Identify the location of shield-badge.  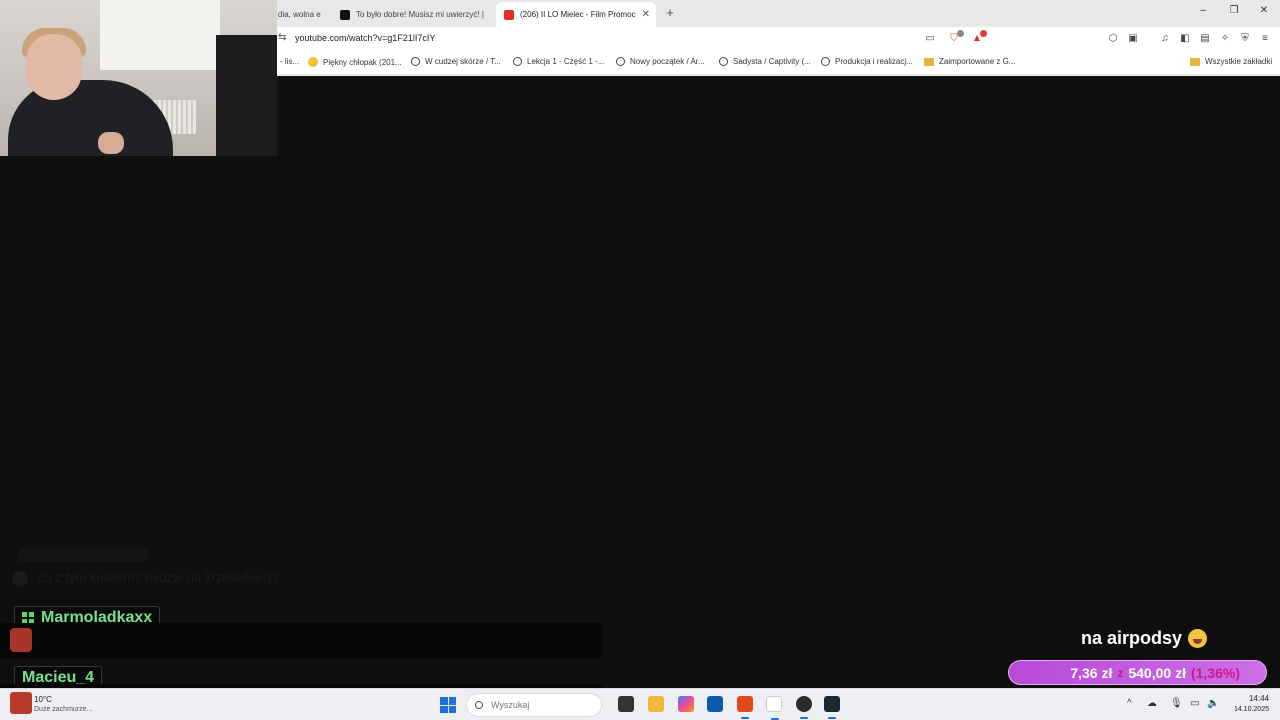
(960, 33).